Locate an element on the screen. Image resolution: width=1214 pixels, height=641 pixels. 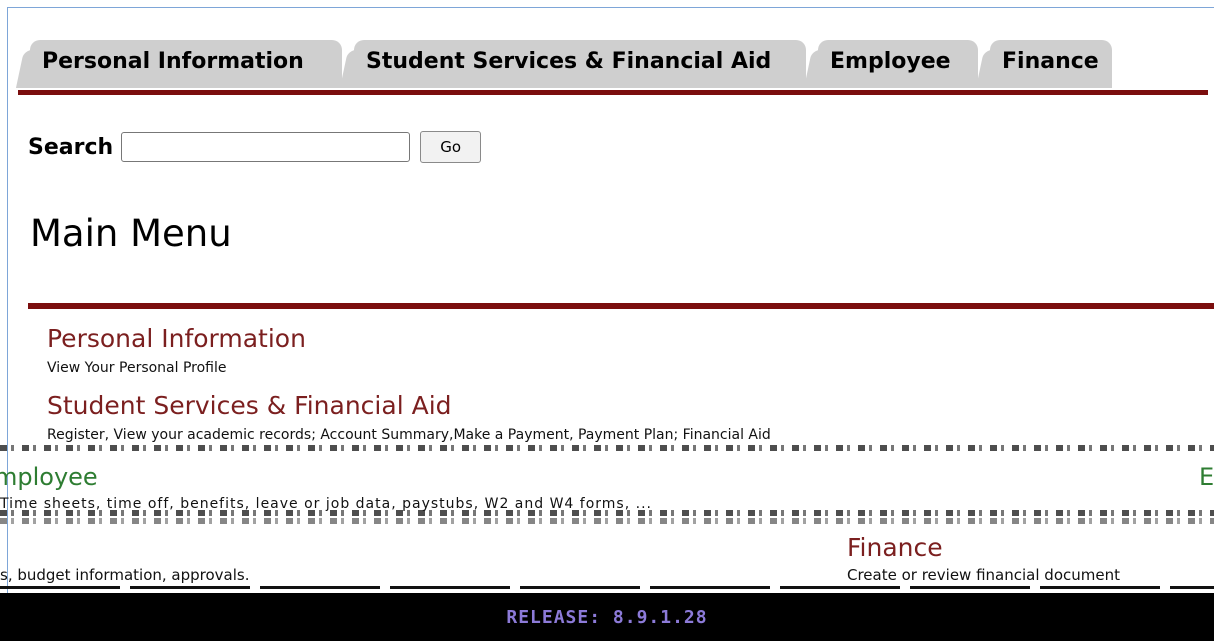
menu-link-employee-right-fragment: E is located at coordinates (1206, 477).